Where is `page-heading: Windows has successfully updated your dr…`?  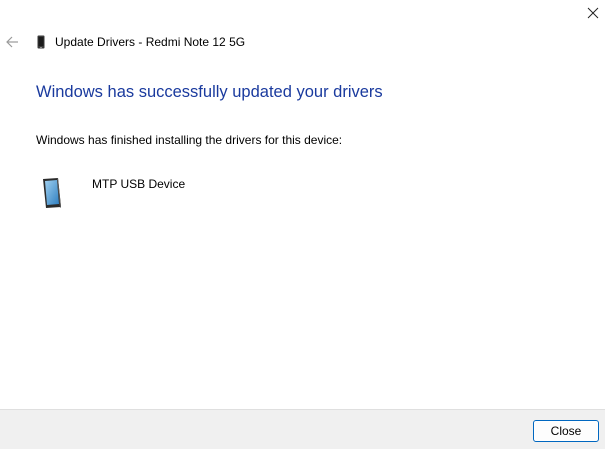
page-heading: Windows has successfully updated your dr… is located at coordinates (209, 92).